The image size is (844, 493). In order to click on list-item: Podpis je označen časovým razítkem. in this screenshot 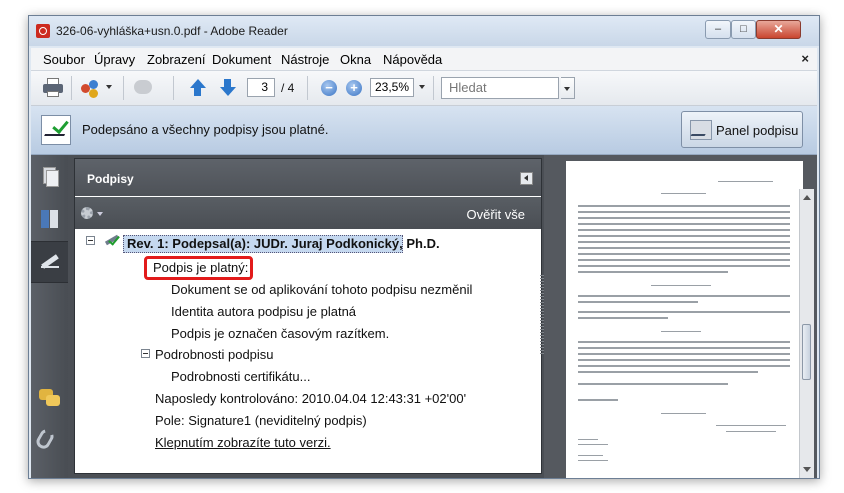, I will do `click(280, 333)`.